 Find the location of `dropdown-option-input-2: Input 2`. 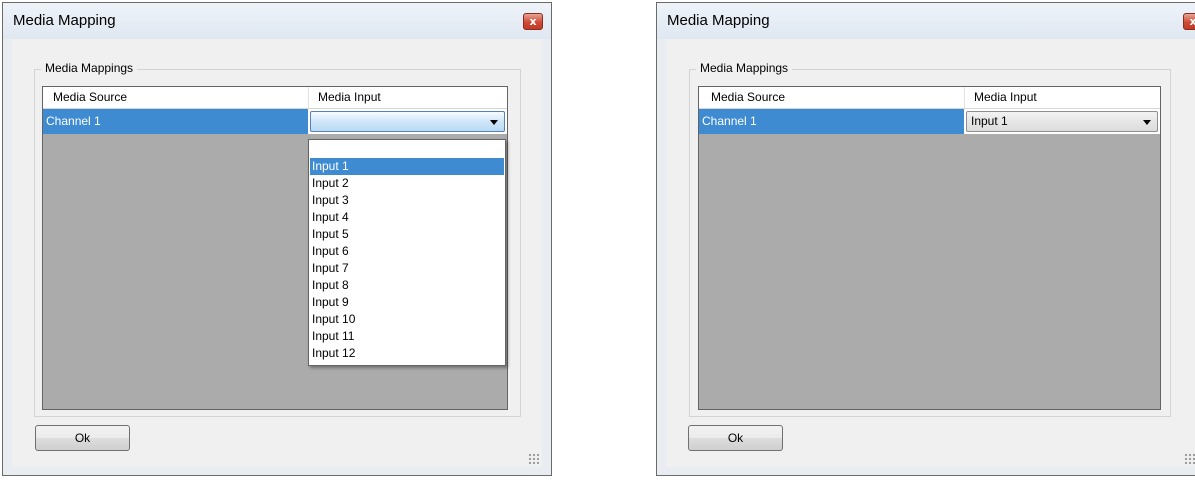

dropdown-option-input-2: Input 2 is located at coordinates (407, 183).